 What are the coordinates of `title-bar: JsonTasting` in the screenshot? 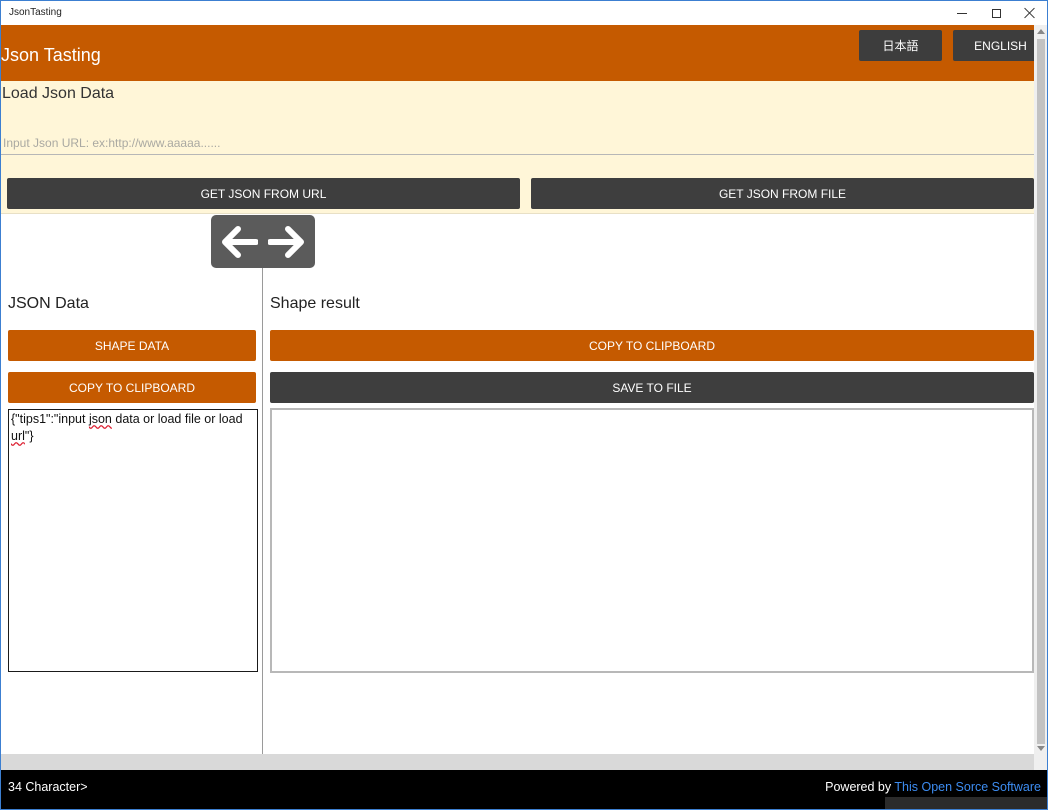 It's located at (524, 13).